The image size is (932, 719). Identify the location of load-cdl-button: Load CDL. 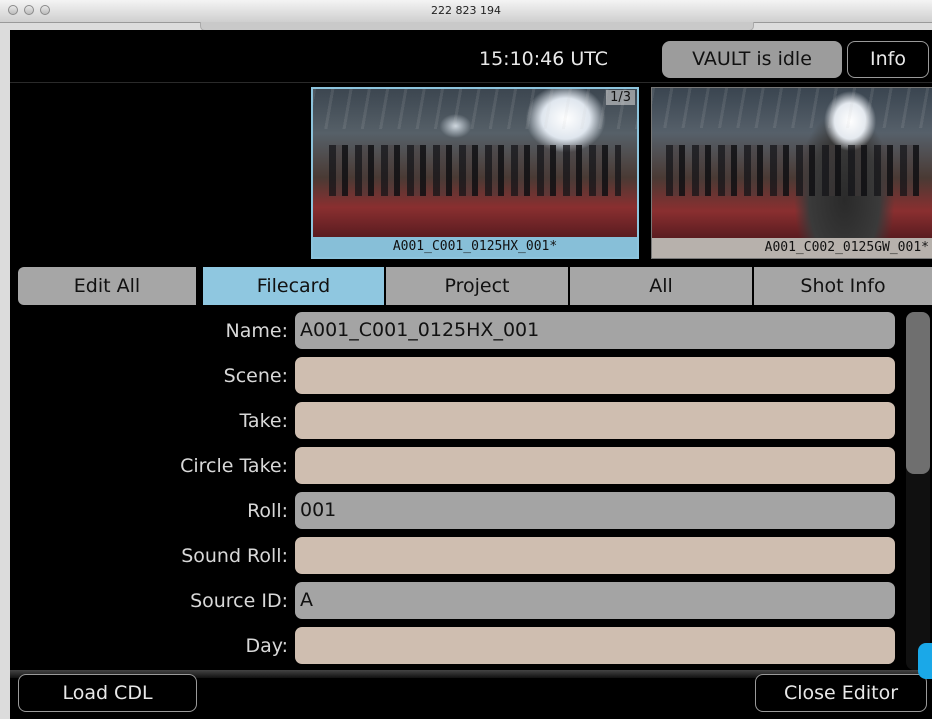
(107, 693).